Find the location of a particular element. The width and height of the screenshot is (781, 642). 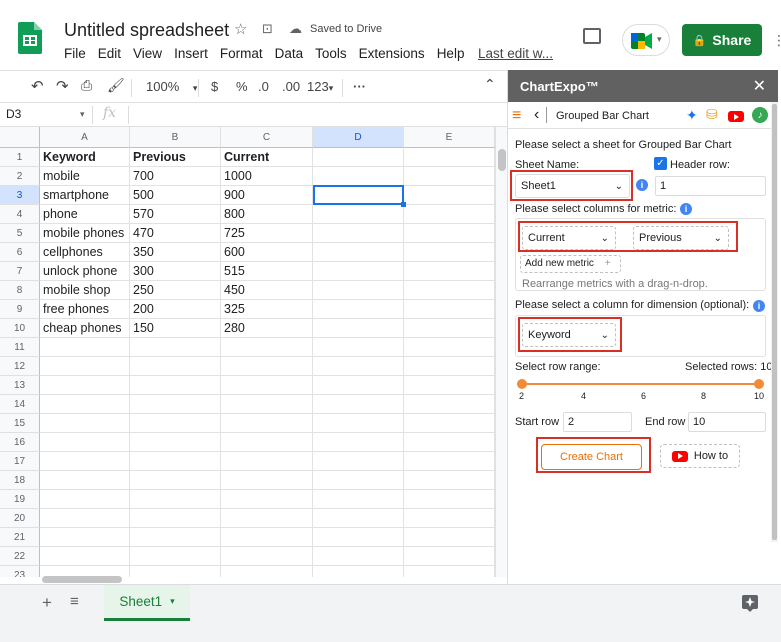

row-header: 19 is located at coordinates (20, 499).